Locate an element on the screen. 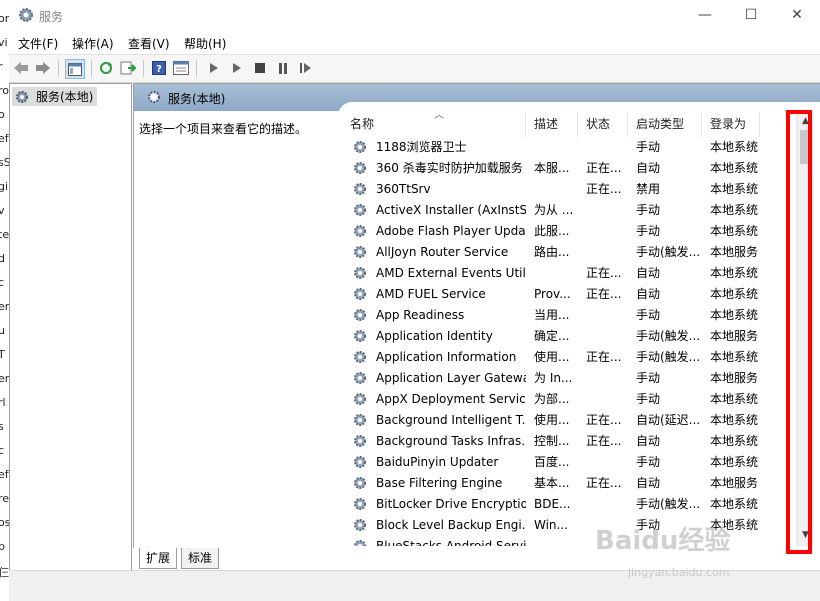  background-text-fragment: d is located at coordinates (2, 258).